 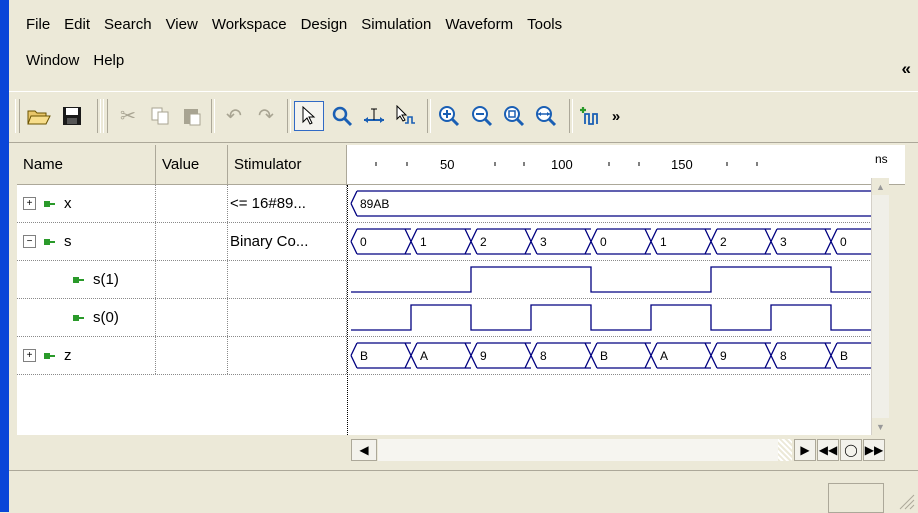 What do you see at coordinates (106, 279) in the screenshot?
I see `signal-name: s(1)` at bounding box center [106, 279].